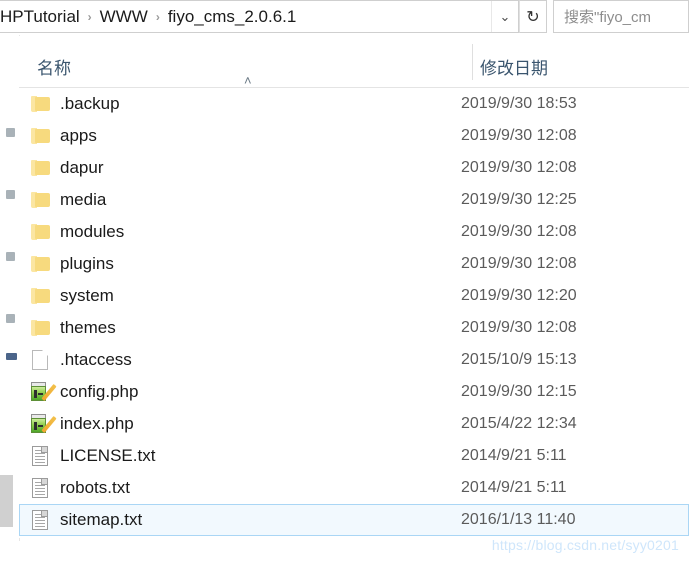 The width and height of the screenshot is (689, 569). Describe the element at coordinates (533, 16) in the screenshot. I see `refresh-icon: ↻` at that location.